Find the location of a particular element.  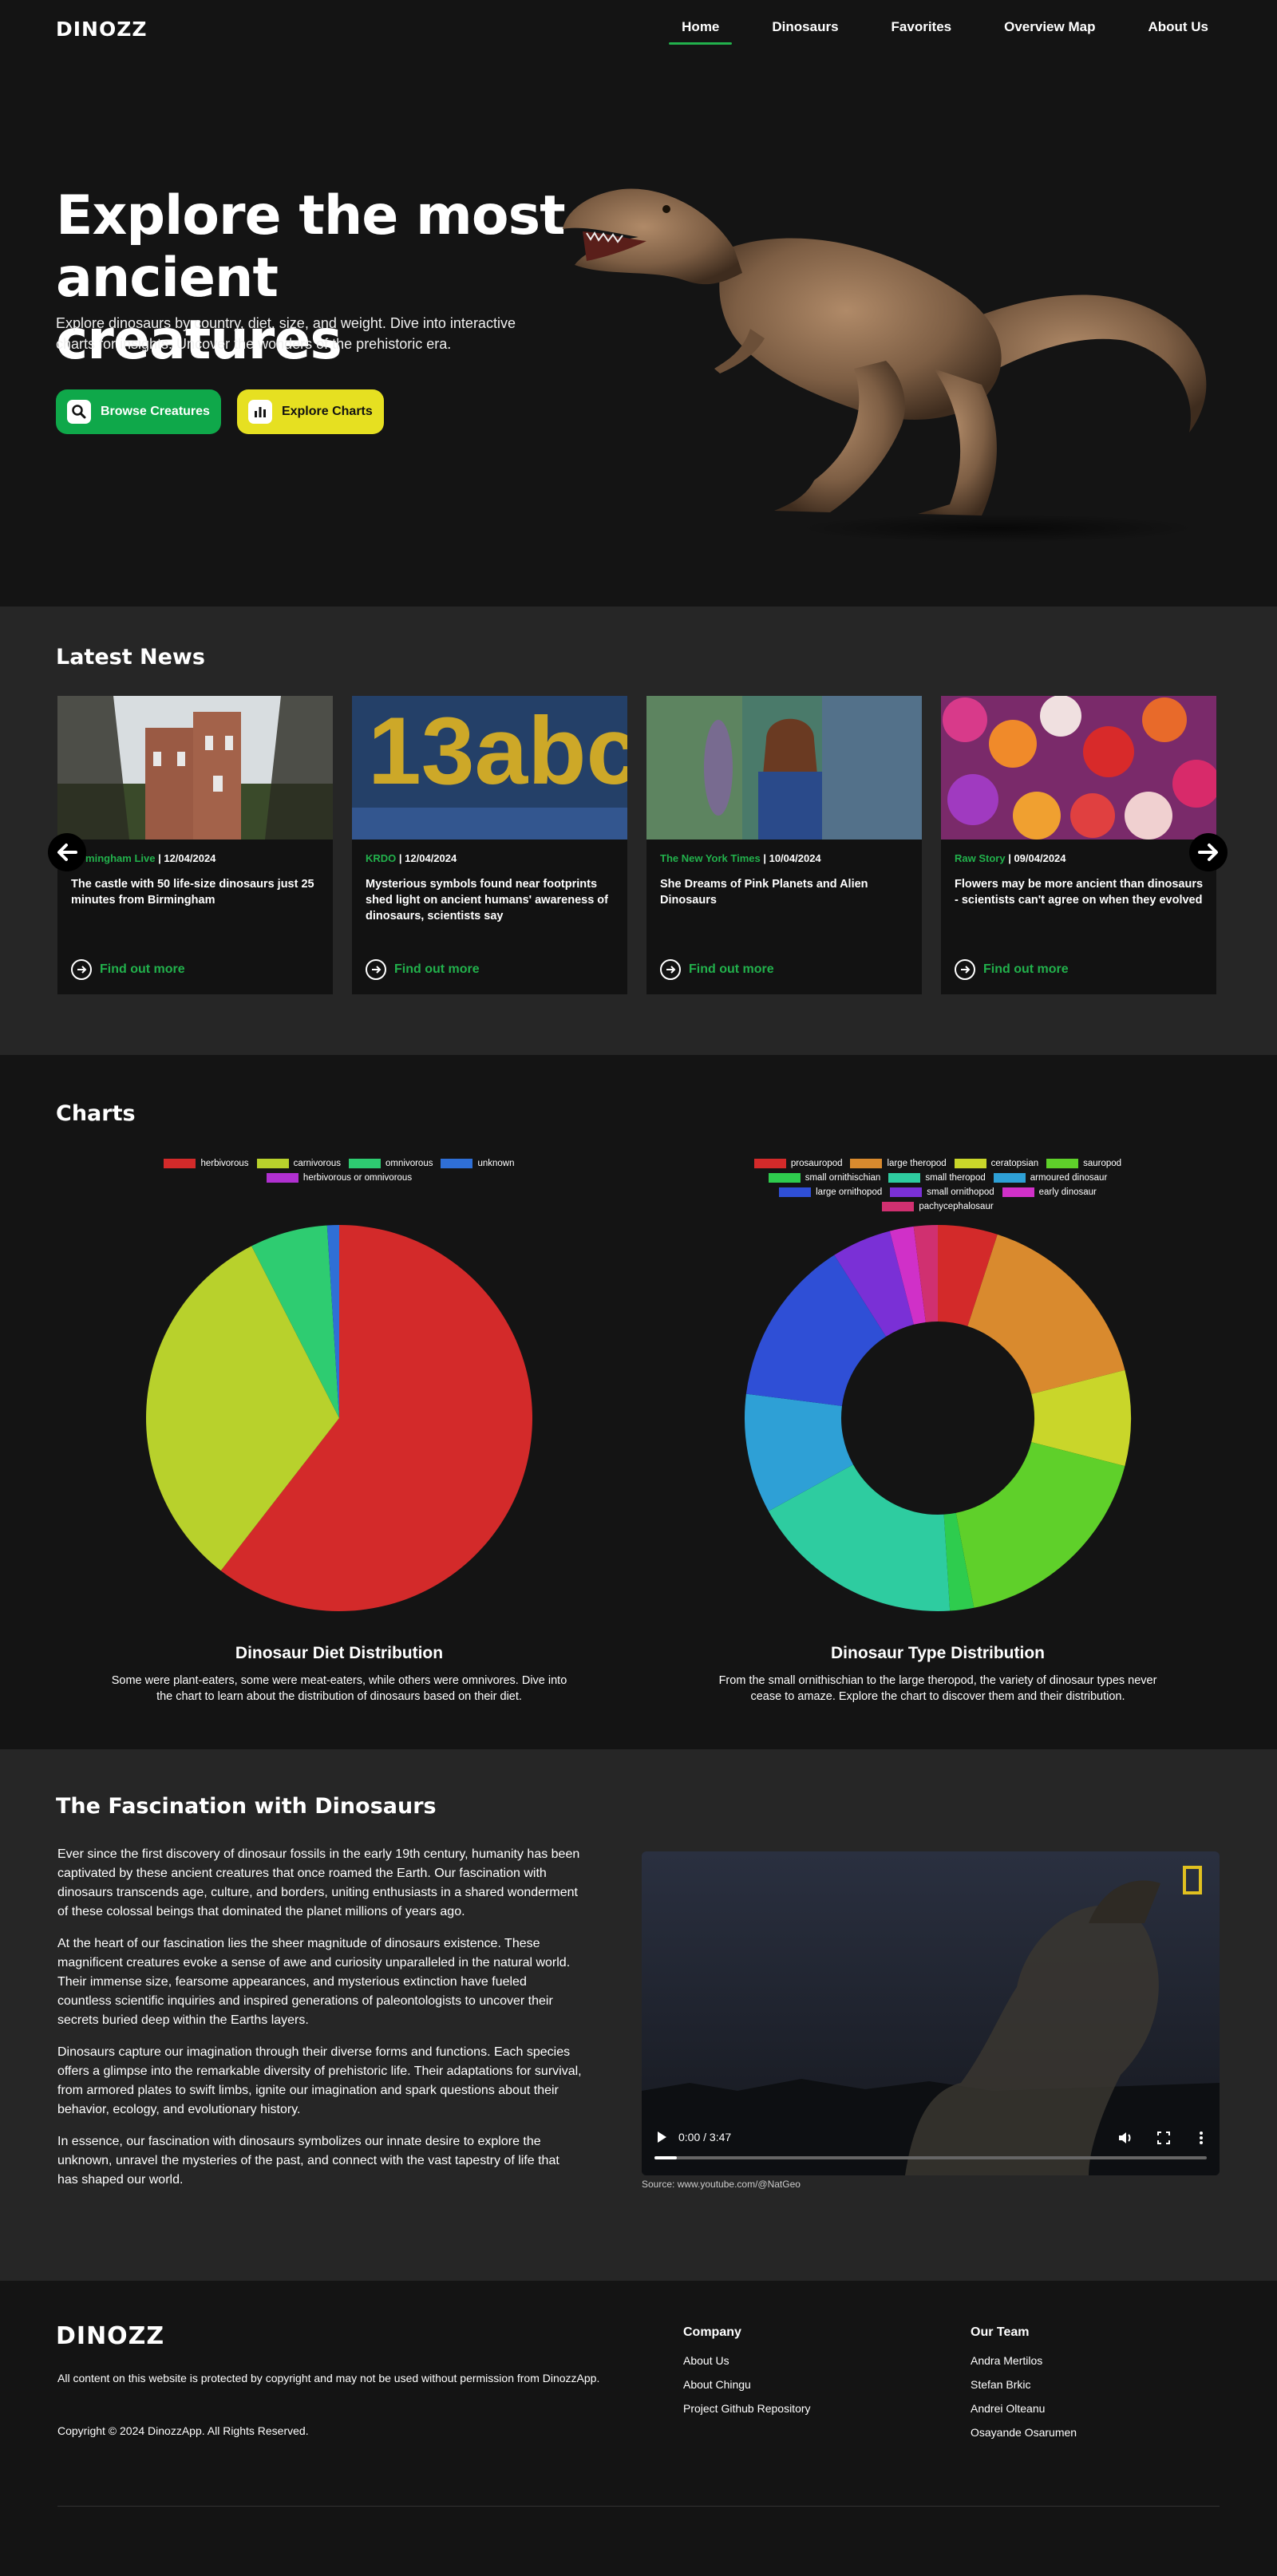

news-title: Latest News is located at coordinates (130, 657).